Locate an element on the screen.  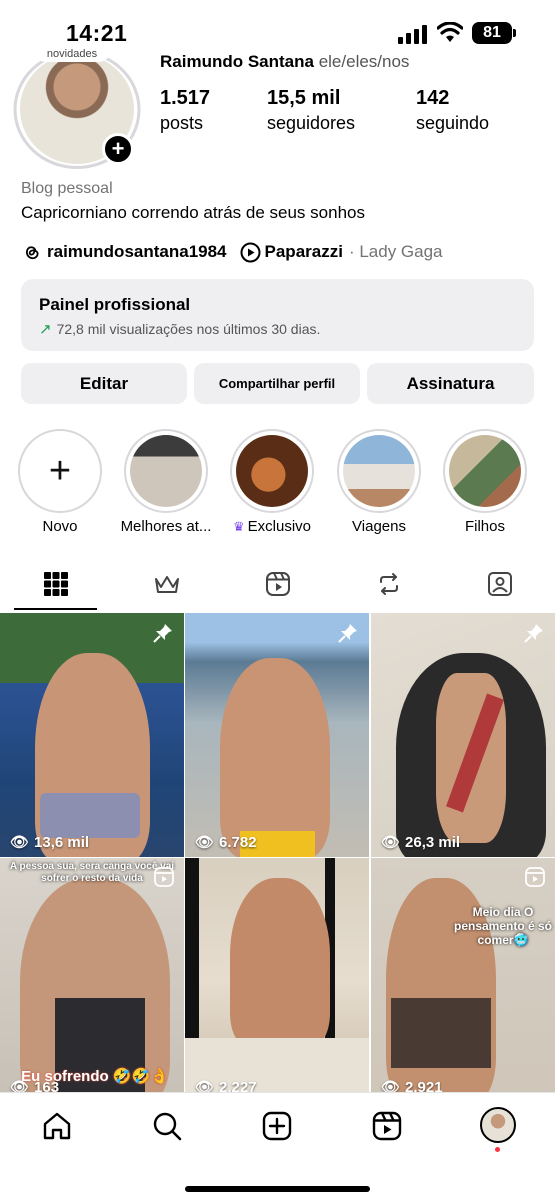
avatar-note-bubble: novidades is located at coordinates (72, 55).